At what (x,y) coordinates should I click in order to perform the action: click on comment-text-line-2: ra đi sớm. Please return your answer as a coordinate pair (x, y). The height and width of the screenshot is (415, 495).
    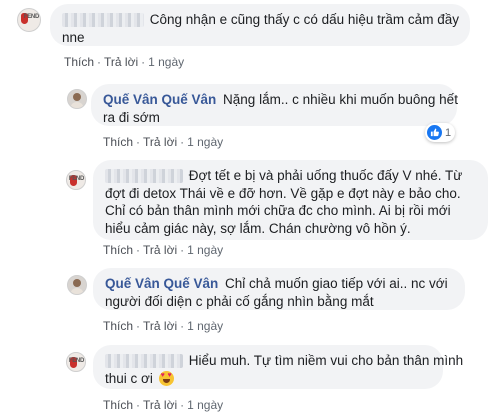
    Looking at the image, I should click on (131, 117).